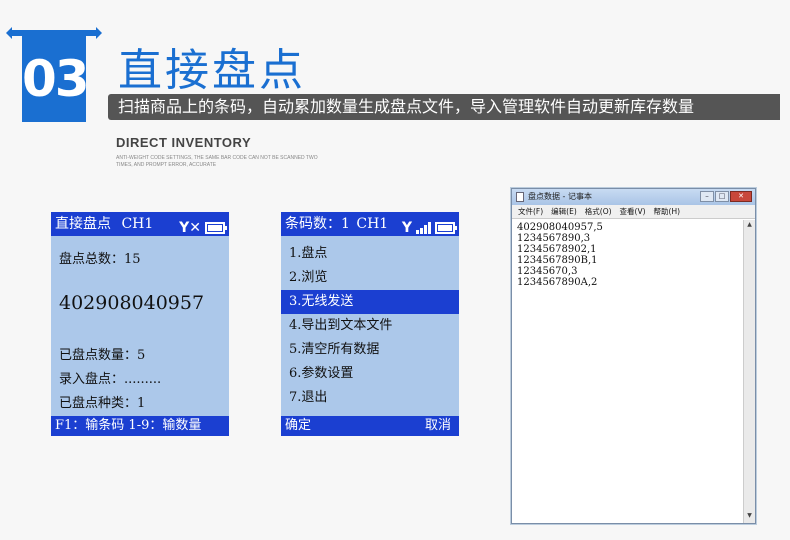 The height and width of the screenshot is (540, 790). I want to click on text-line: 12345670,3, so click(547, 271).